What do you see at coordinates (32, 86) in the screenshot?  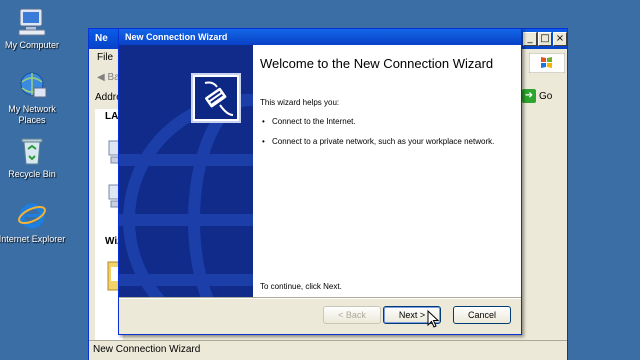 I see `network-places-icon` at bounding box center [32, 86].